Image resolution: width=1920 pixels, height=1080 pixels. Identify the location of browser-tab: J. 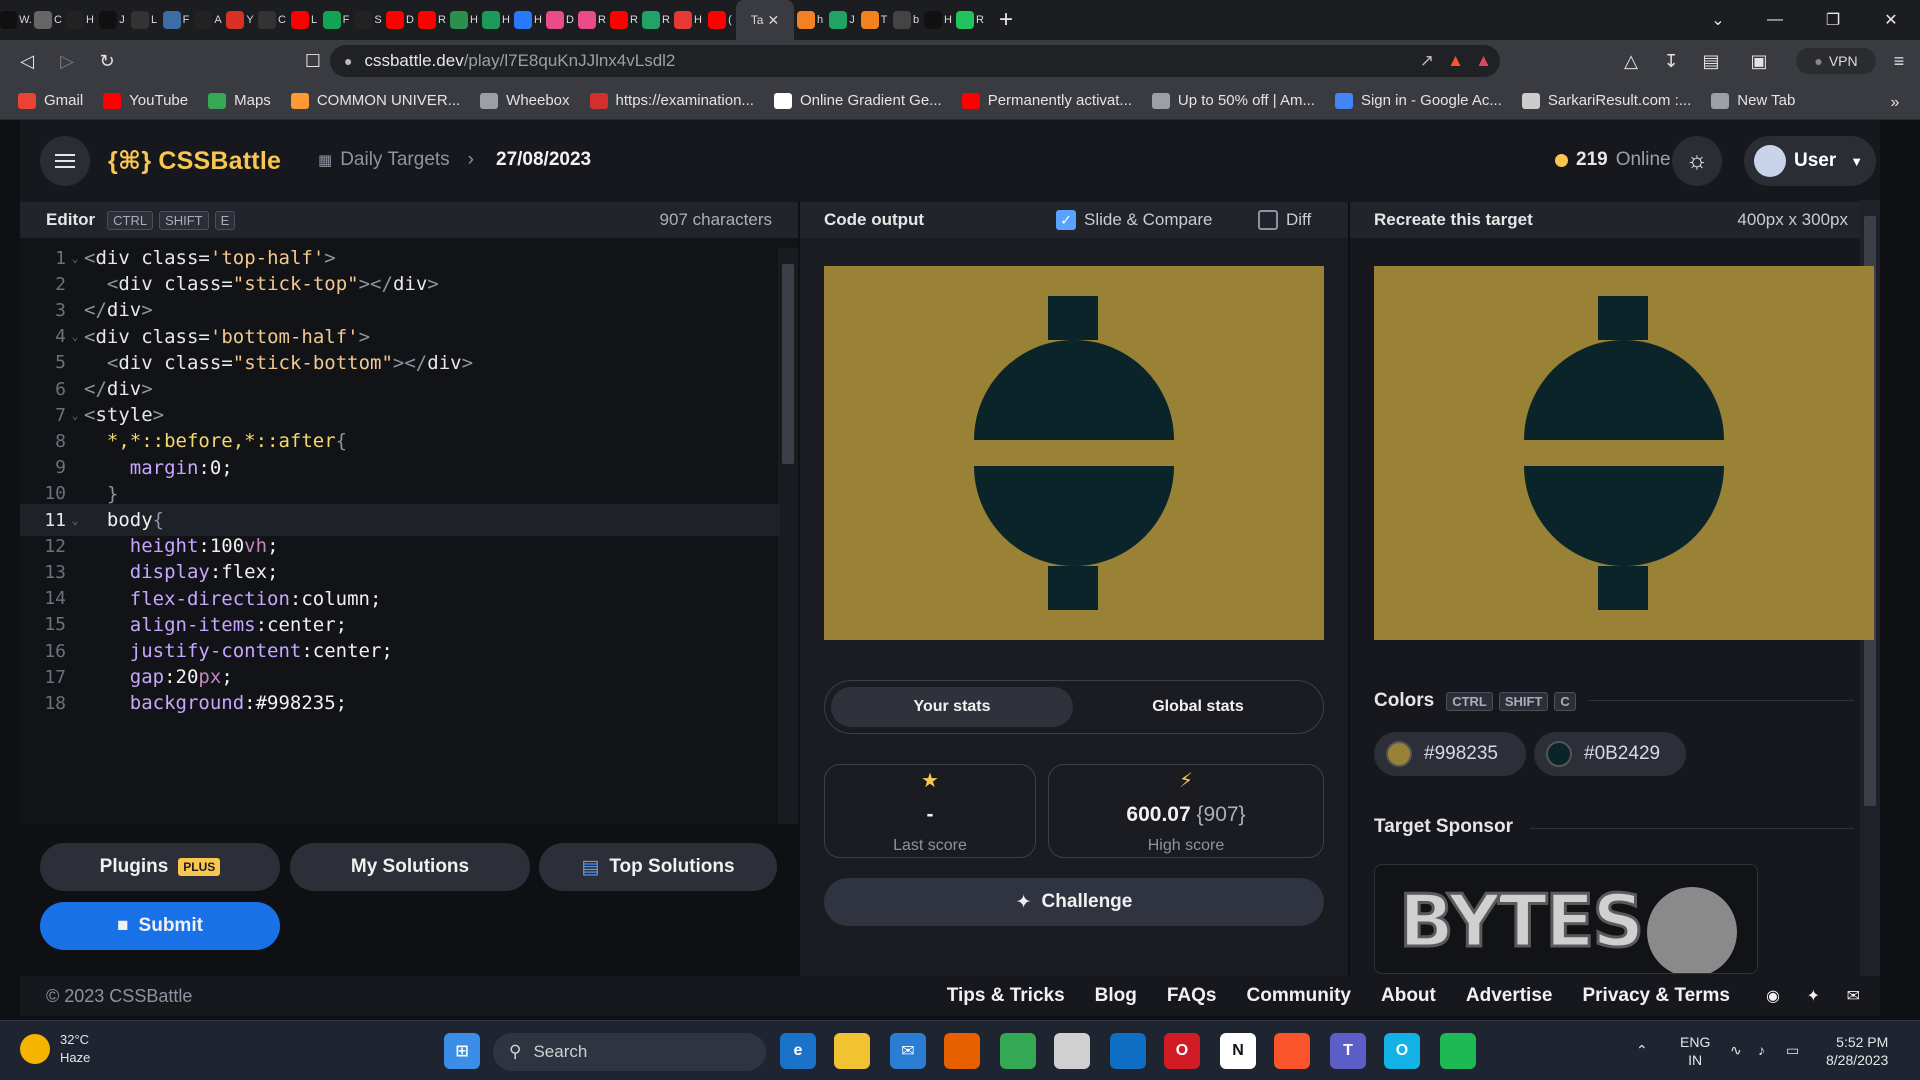
(112, 20).